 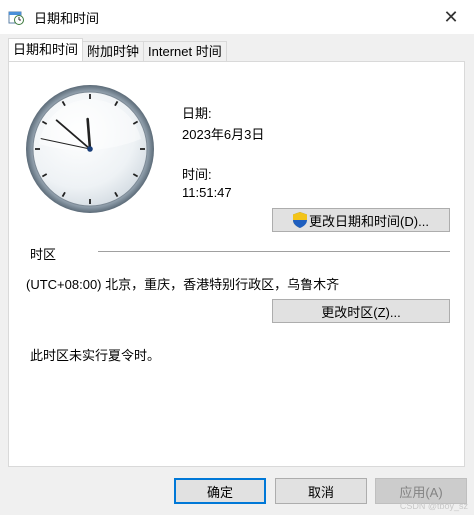 I want to click on date-value: 2023年6月3日, so click(x=223, y=134).